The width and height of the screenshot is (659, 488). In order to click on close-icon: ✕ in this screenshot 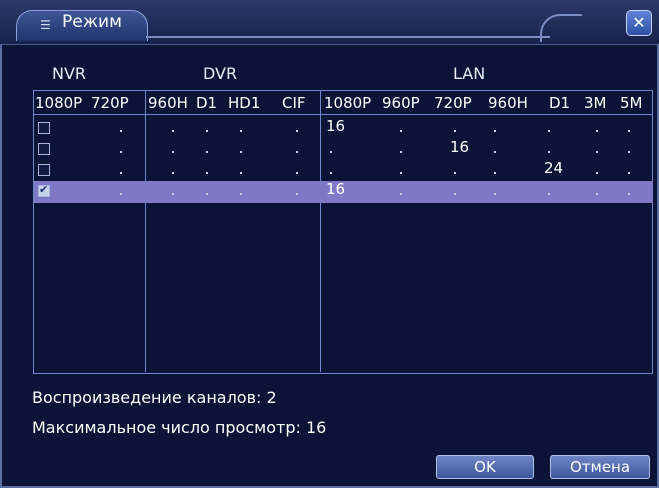, I will do `click(639, 22)`.